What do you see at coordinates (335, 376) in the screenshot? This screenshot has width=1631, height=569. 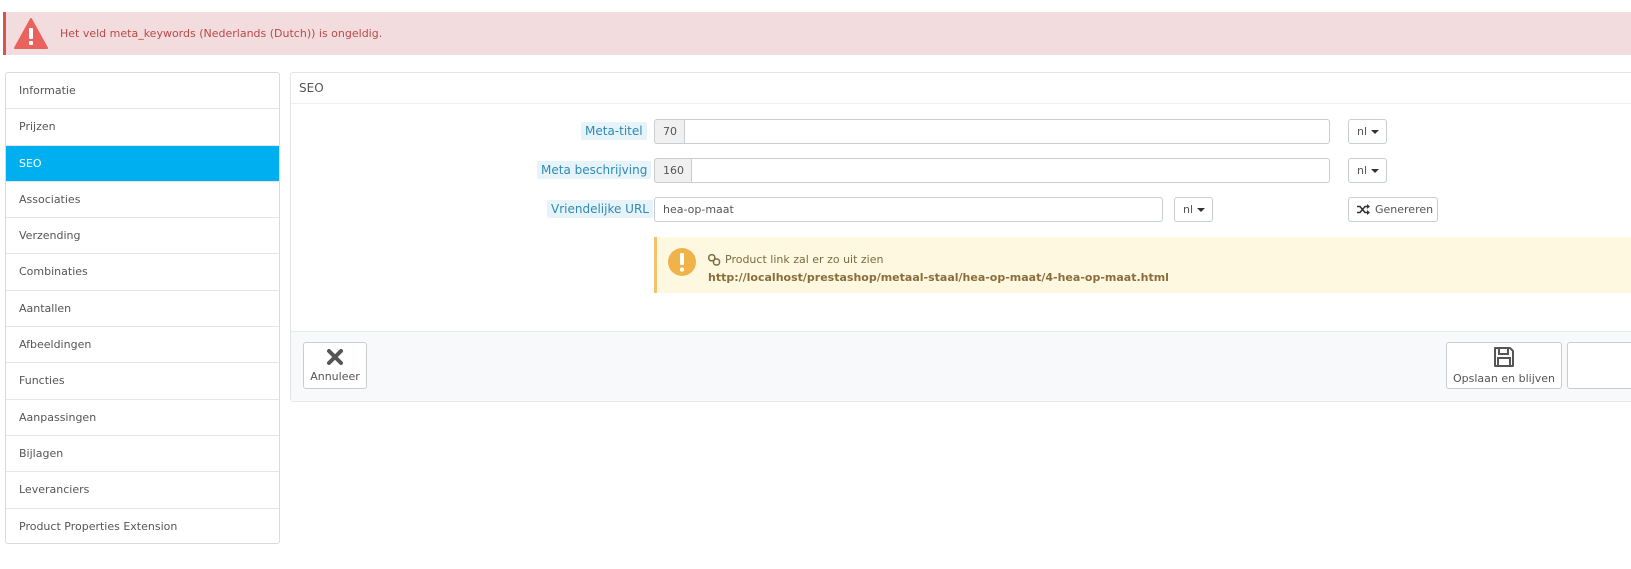 I see `cancel-label: Annuleer` at bounding box center [335, 376].